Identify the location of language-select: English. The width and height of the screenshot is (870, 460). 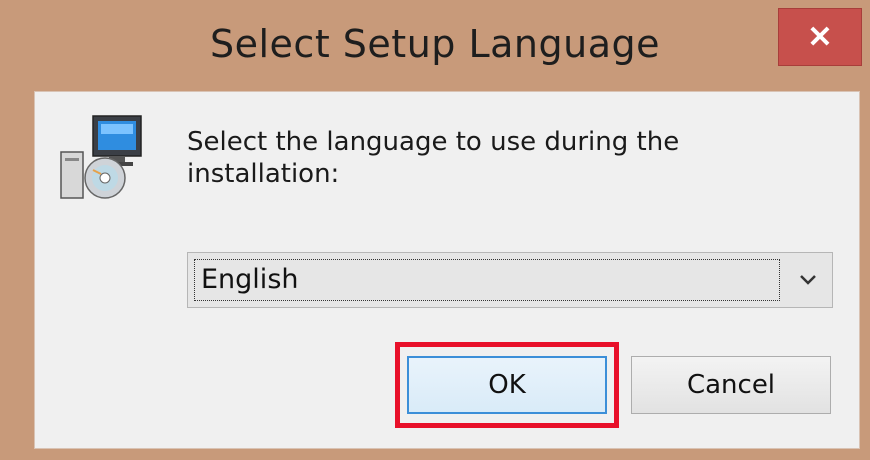
(510, 280).